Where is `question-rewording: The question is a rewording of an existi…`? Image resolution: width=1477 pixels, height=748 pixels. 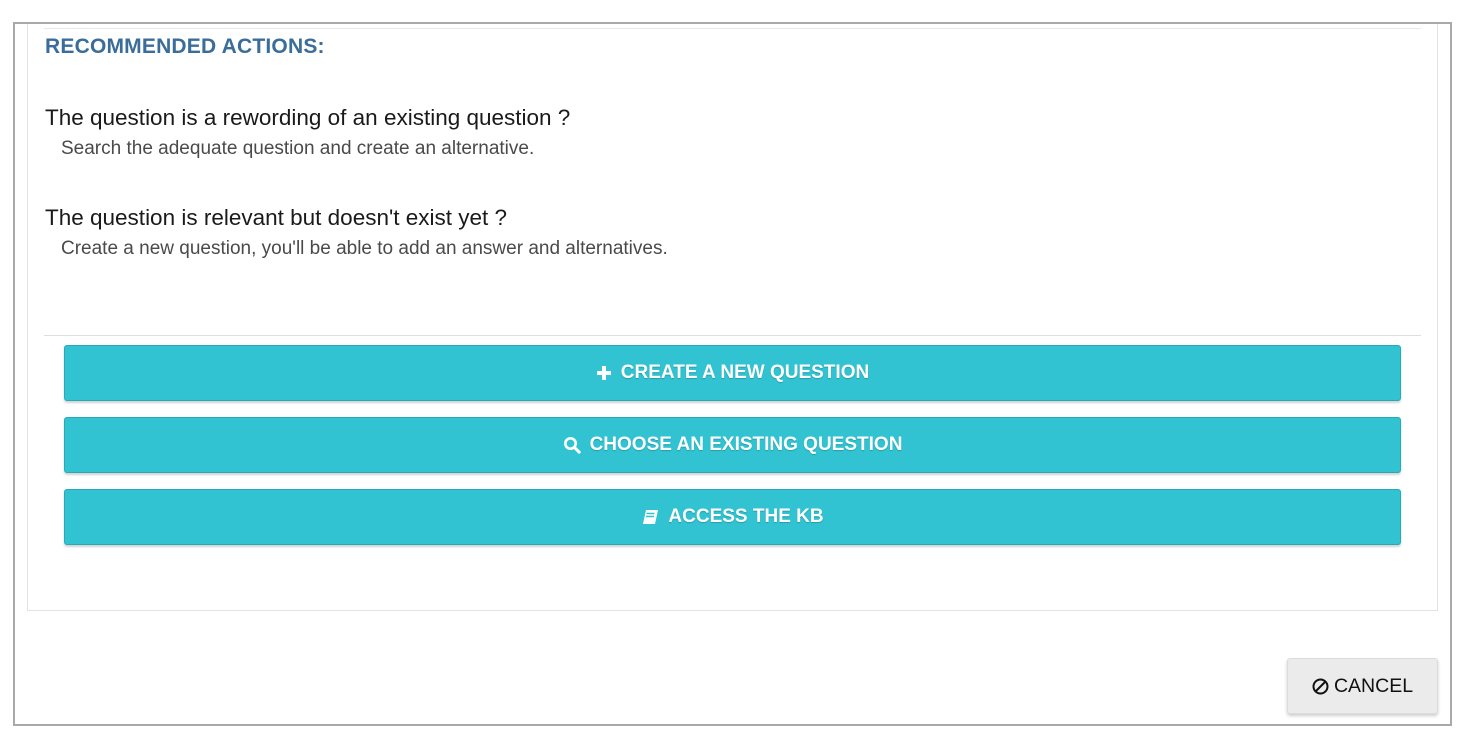
question-rewording: The question is a rewording of an existi… is located at coordinates (308, 117).